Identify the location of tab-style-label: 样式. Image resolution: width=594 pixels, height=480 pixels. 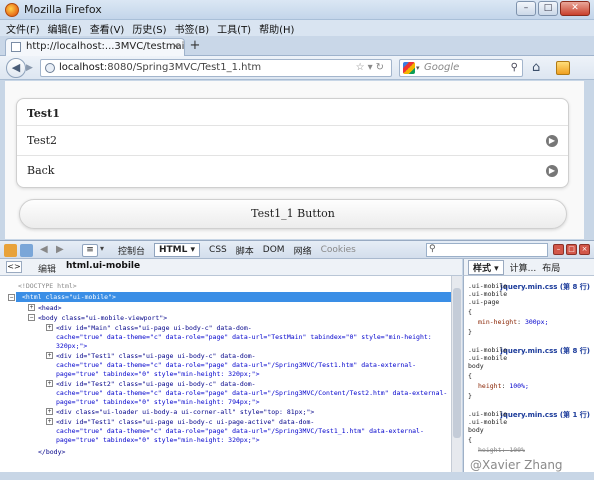
(482, 268).